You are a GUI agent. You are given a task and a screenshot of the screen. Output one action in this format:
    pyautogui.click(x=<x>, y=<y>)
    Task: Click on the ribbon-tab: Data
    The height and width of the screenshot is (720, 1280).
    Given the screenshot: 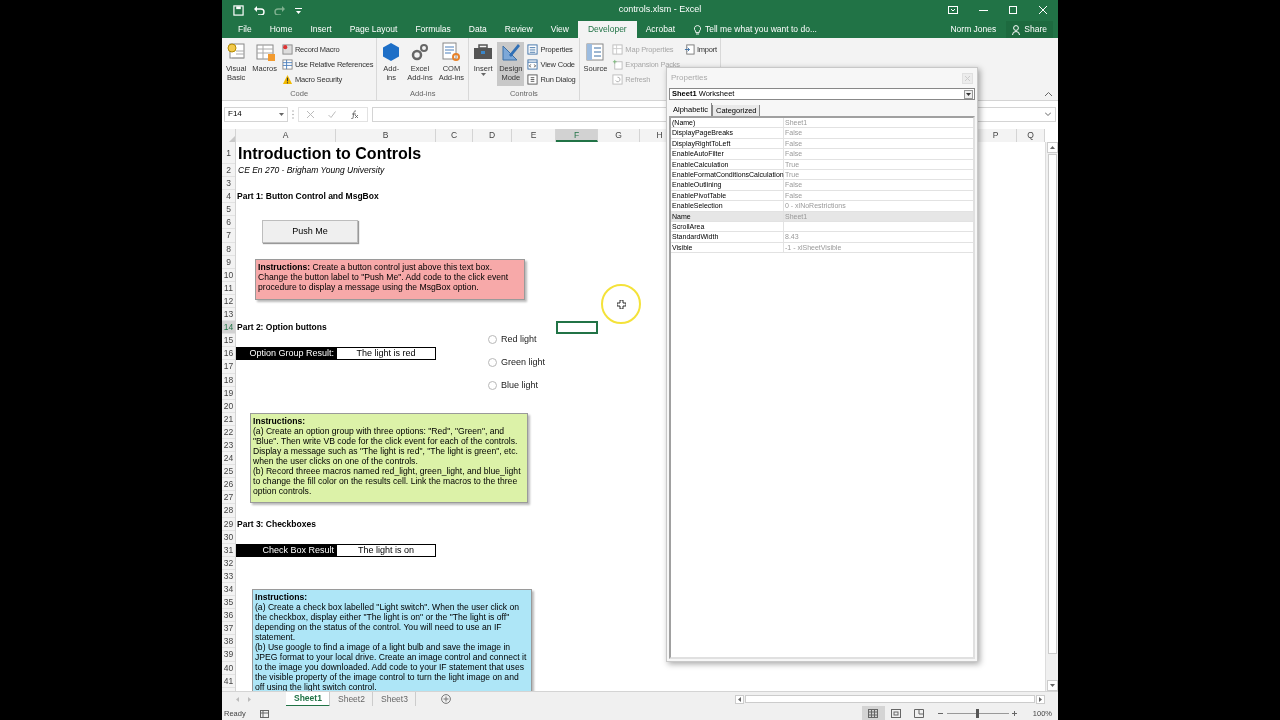 What is the action you would take?
    pyautogui.click(x=477, y=29)
    